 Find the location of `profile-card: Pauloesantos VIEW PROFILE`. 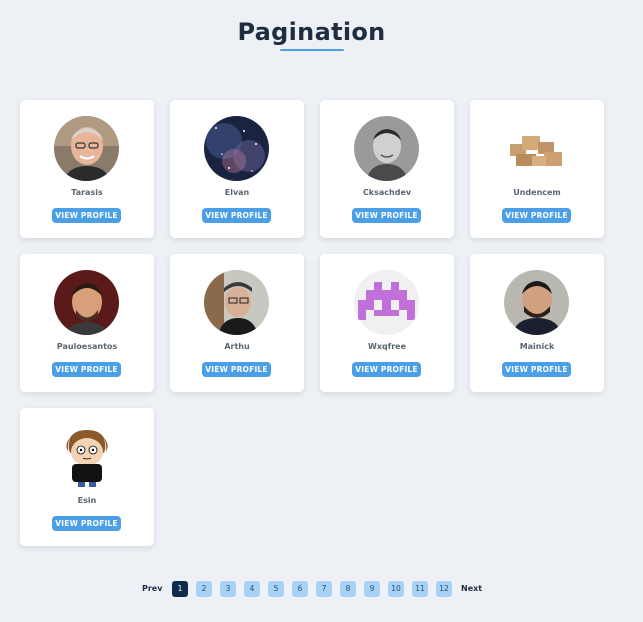

profile-card: Pauloesantos VIEW PROFILE is located at coordinates (87, 323).